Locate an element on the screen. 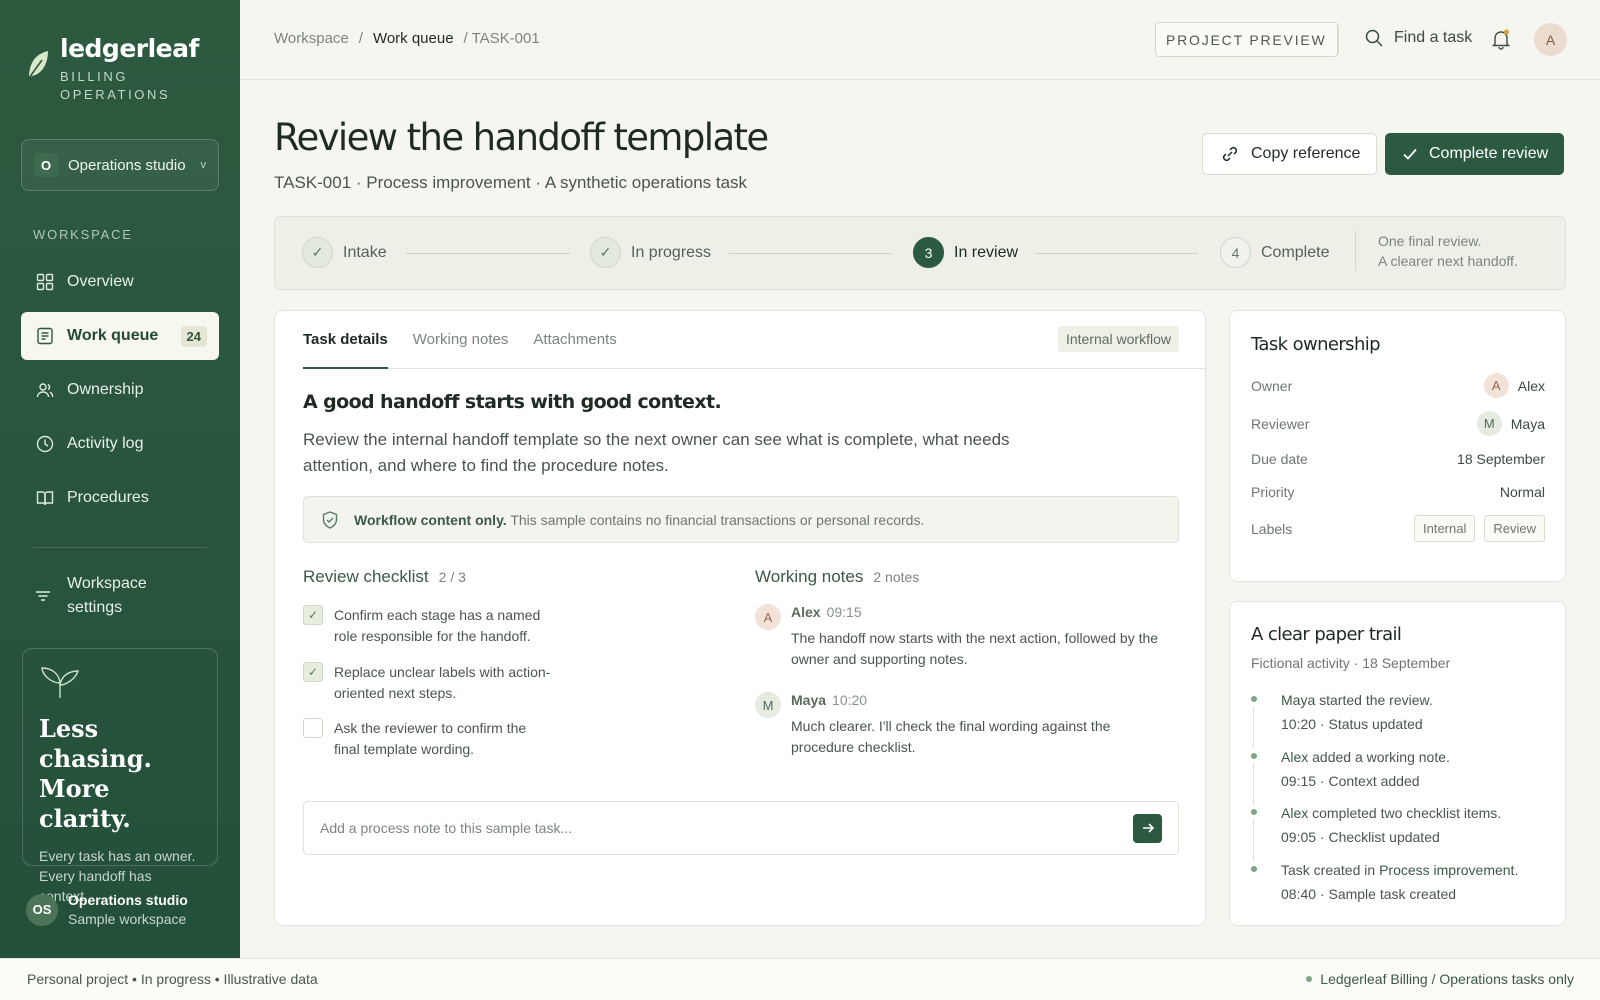 This screenshot has height=1000, width=1600. priority-label: Priority is located at coordinates (1273, 492).